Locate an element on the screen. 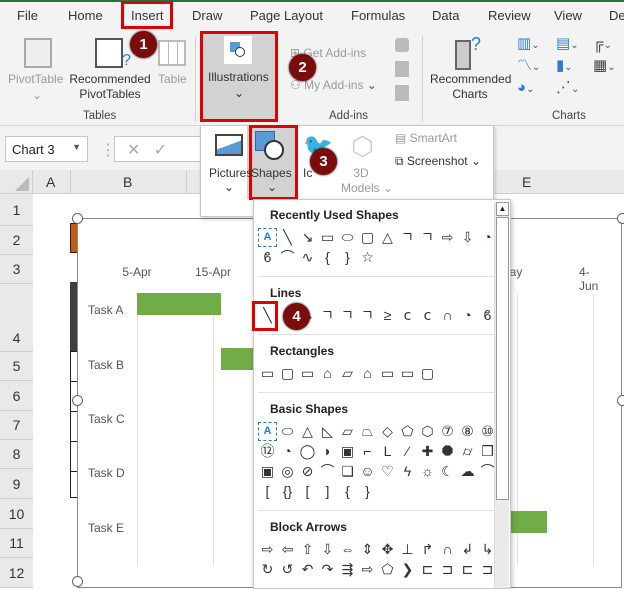 The height and width of the screenshot is (589, 624). scatter-chart-icon: ⋰⌄ is located at coordinates (567, 88).